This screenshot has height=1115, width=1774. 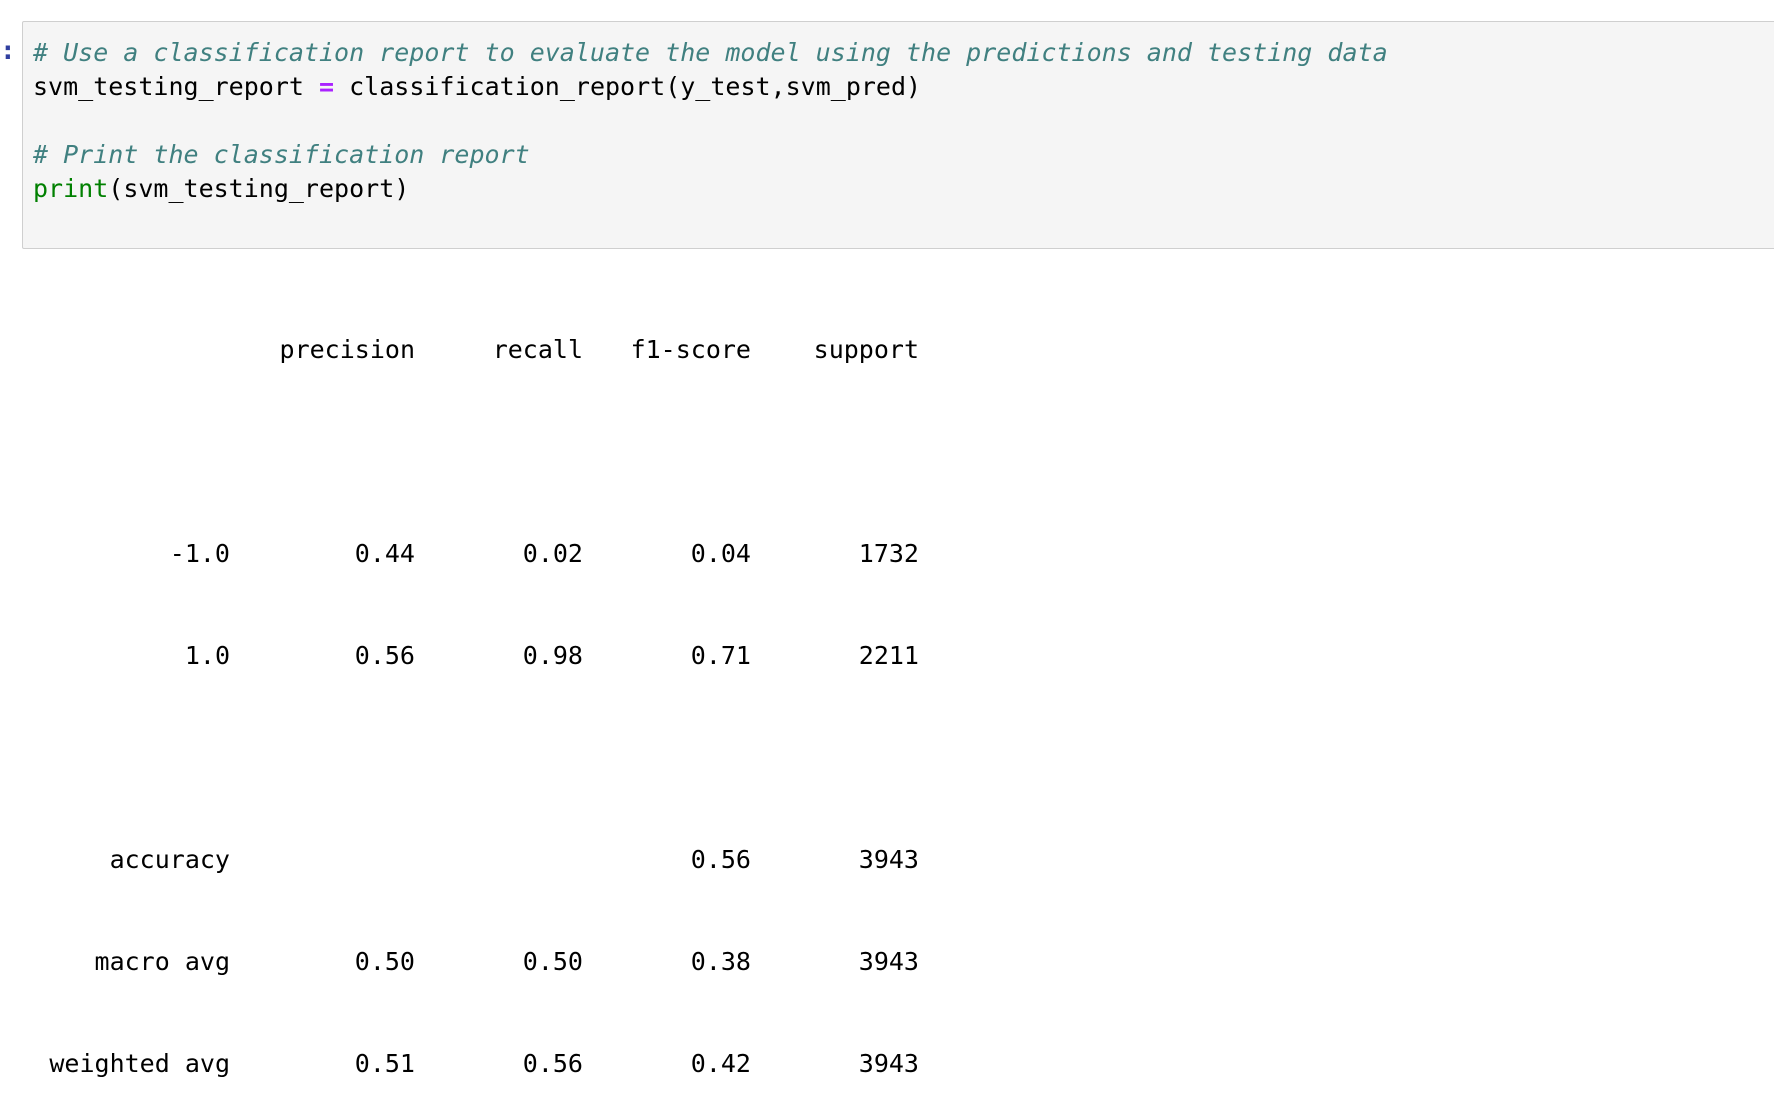 What do you see at coordinates (720, 961) in the screenshot?
I see `report-f1: 0.38` at bounding box center [720, 961].